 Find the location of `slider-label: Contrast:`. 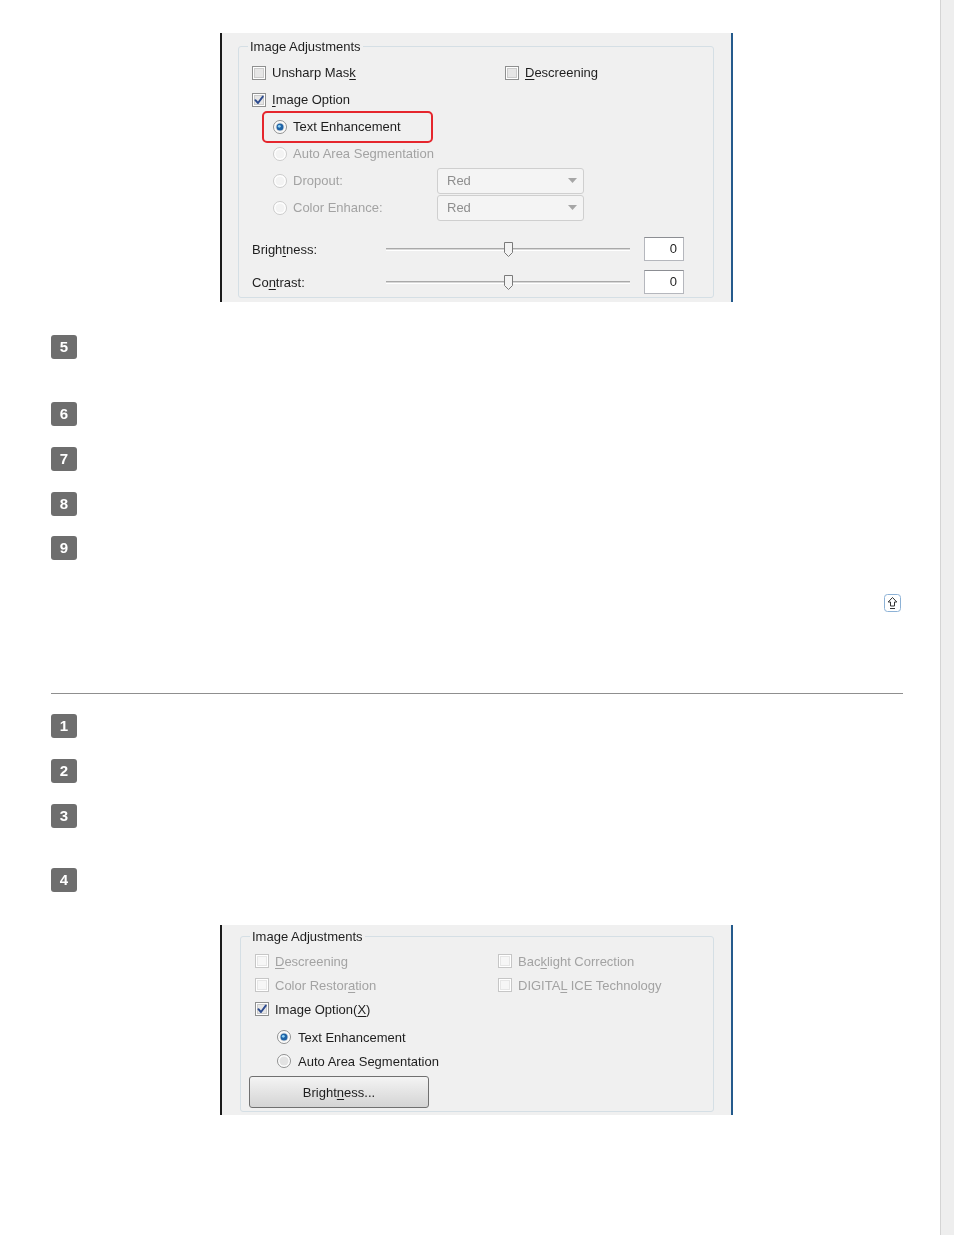

slider-label: Contrast: is located at coordinates (279, 282).